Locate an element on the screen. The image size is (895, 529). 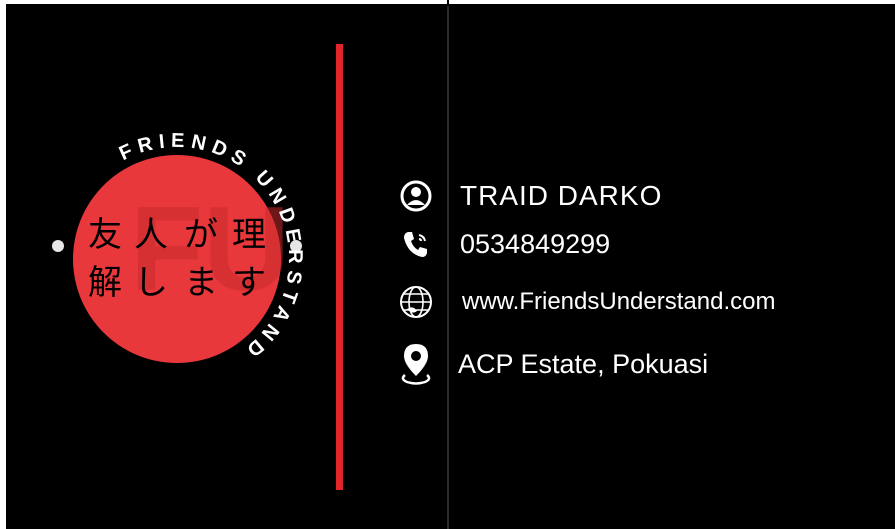
kanji-char: し is located at coordinates (151, 283).